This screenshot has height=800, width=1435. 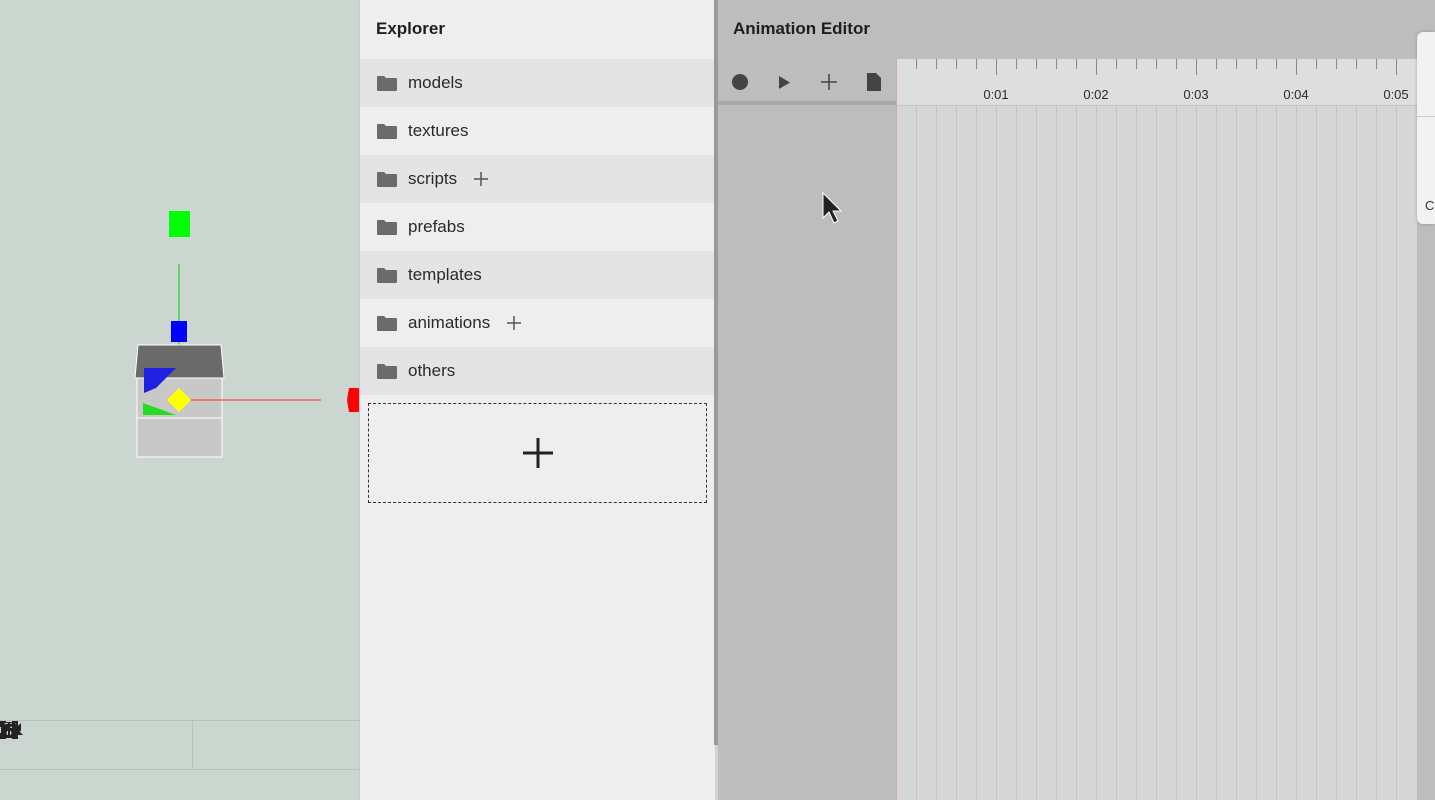 I want to click on redo-button, so click(x=96, y=745).